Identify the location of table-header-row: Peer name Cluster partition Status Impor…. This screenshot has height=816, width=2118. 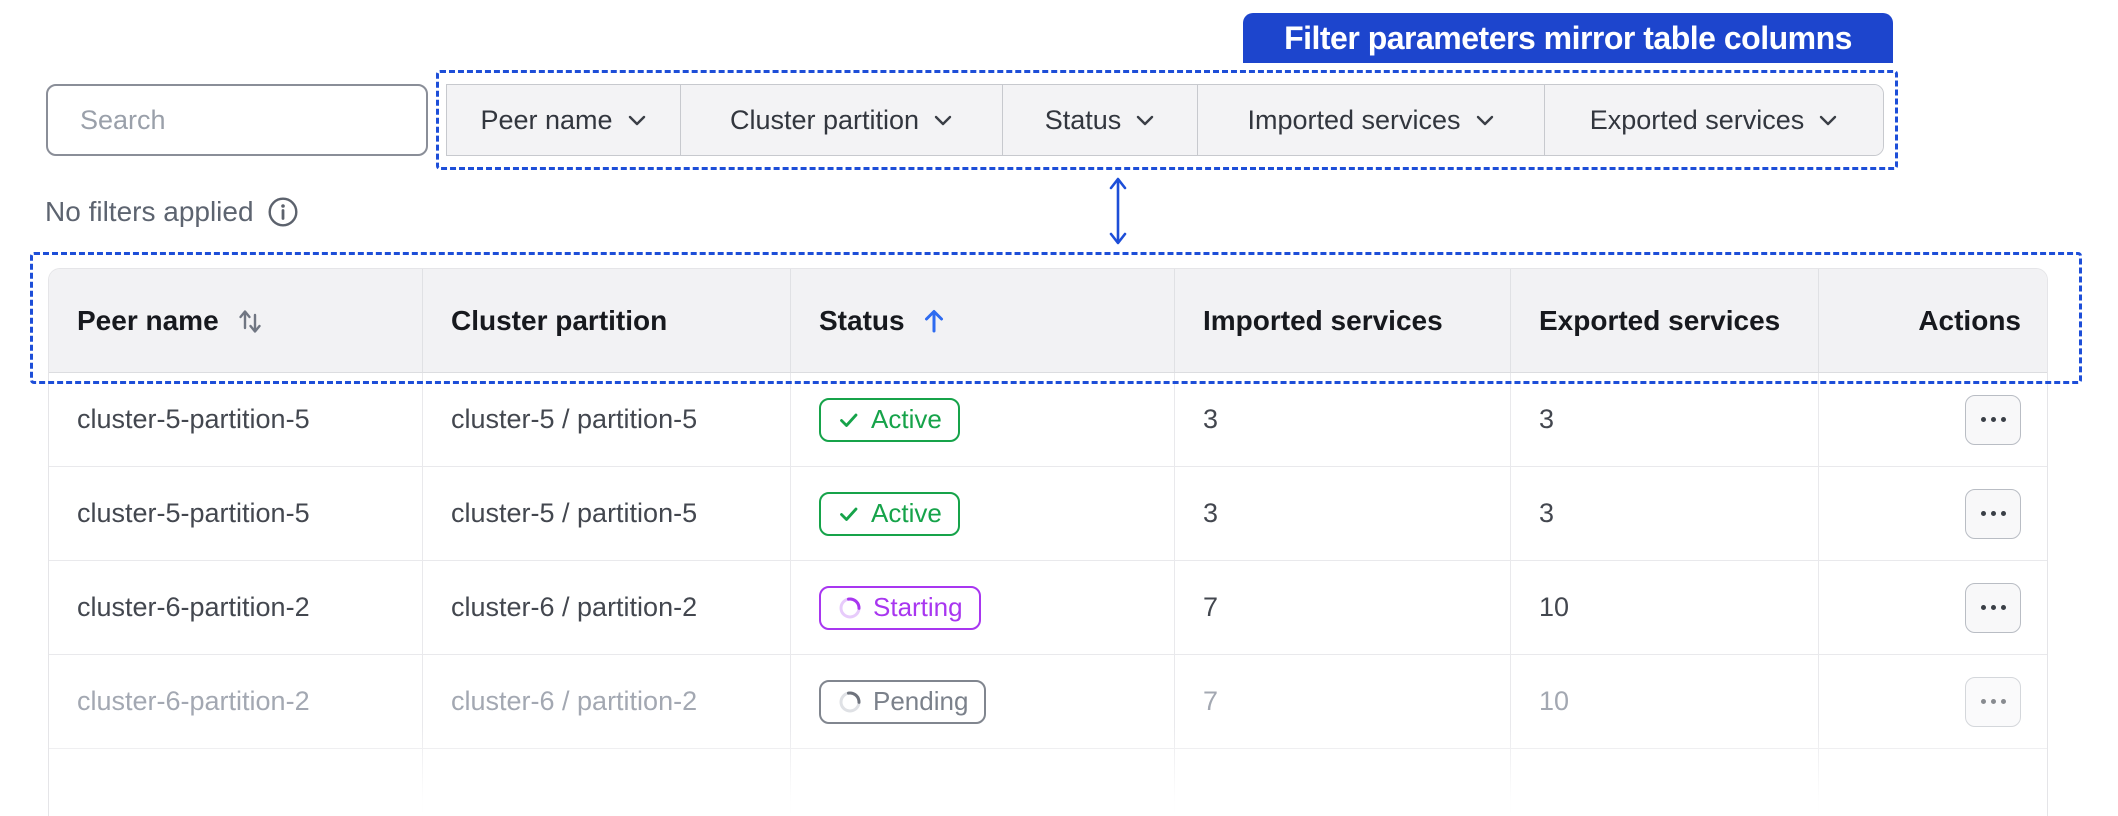
(1048, 321).